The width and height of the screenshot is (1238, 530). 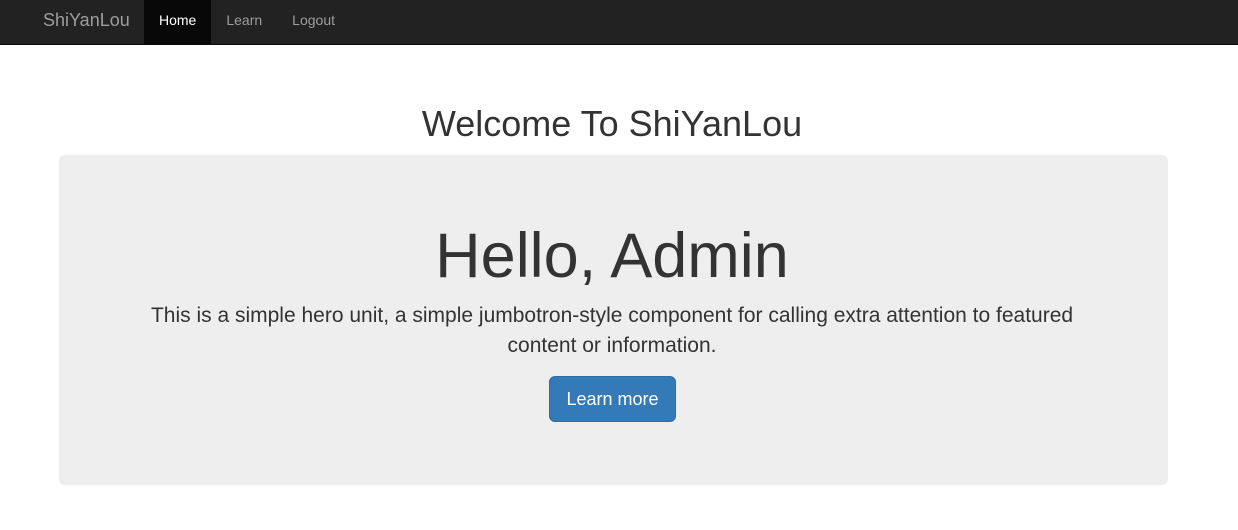 What do you see at coordinates (612, 399) in the screenshot?
I see `learn-more-button: Learn more` at bounding box center [612, 399].